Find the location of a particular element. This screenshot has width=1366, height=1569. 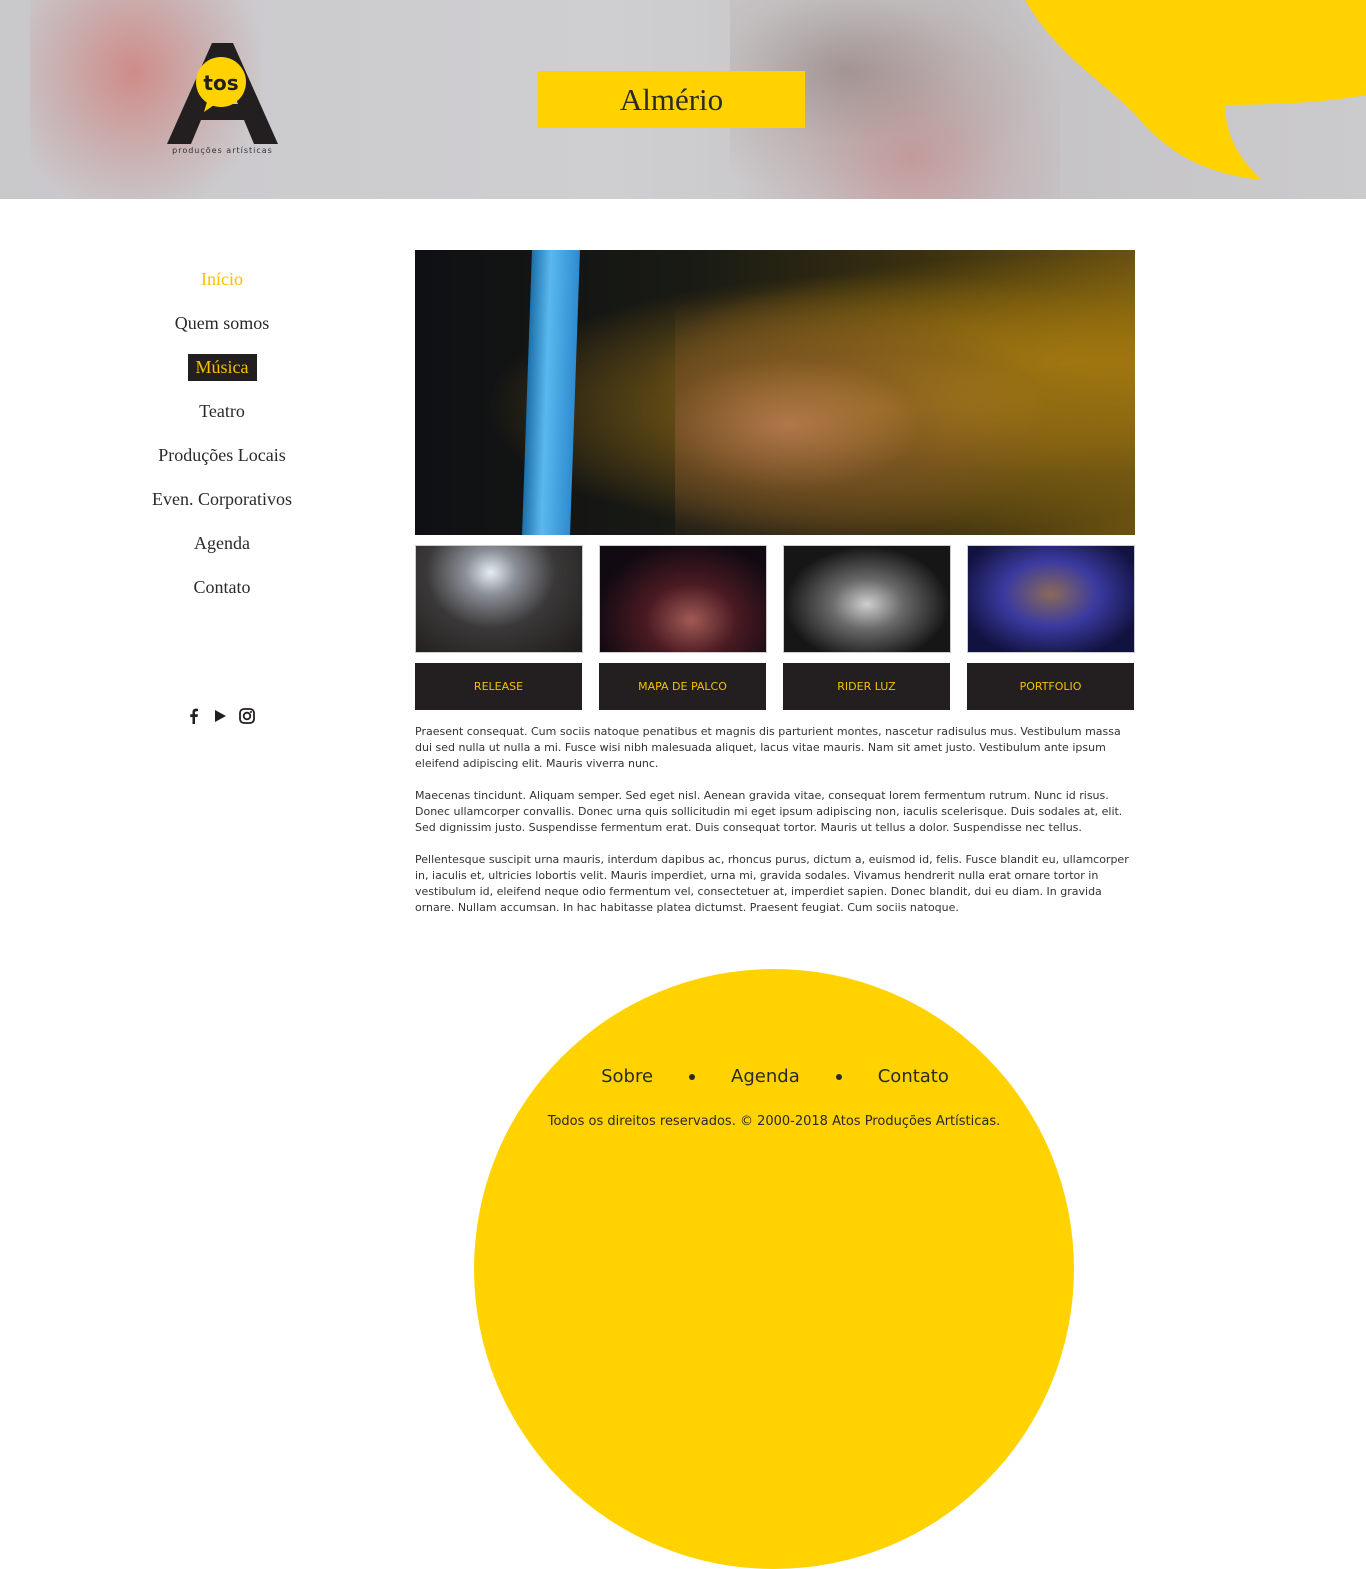

social-links is located at coordinates (221, 716).